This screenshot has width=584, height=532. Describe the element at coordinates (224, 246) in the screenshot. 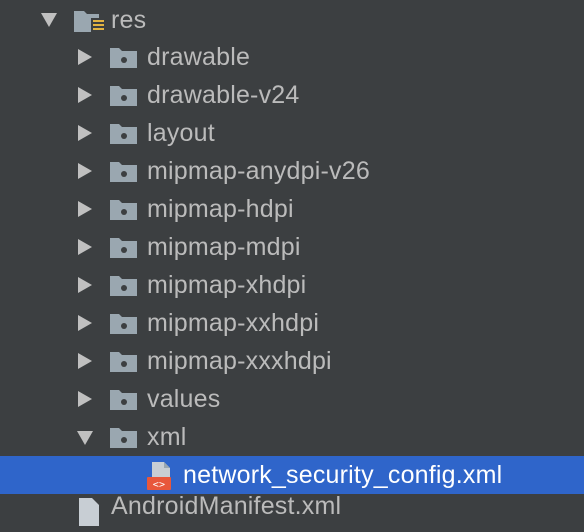

I see `tree-item-label: mipmap-mdpi` at that location.